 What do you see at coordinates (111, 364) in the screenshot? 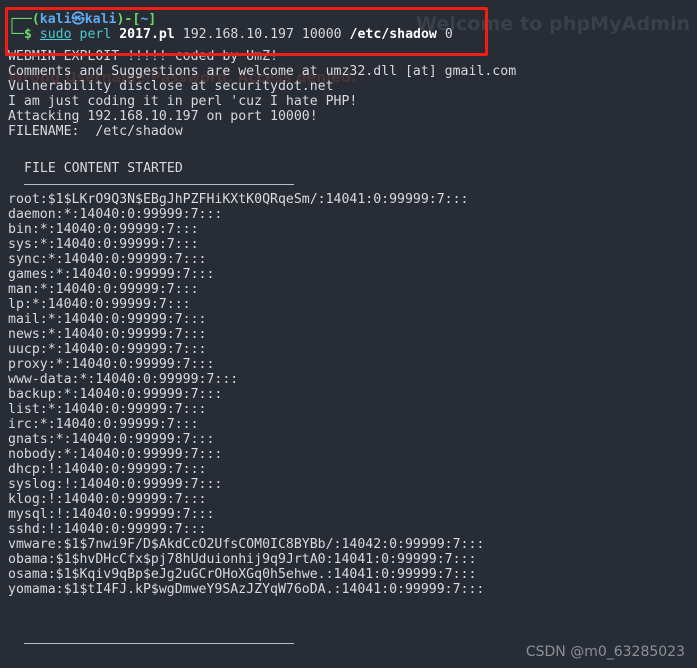
I see `shadow-entry-row: proxy:*:14040:0:99999:7:::` at bounding box center [111, 364].